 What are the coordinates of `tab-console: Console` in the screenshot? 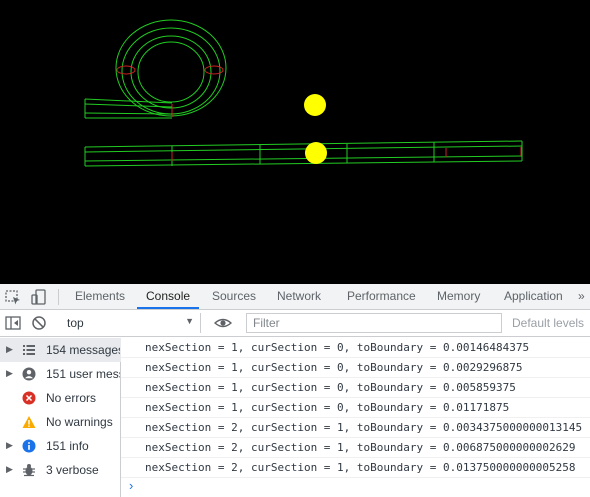 It's located at (168, 296).